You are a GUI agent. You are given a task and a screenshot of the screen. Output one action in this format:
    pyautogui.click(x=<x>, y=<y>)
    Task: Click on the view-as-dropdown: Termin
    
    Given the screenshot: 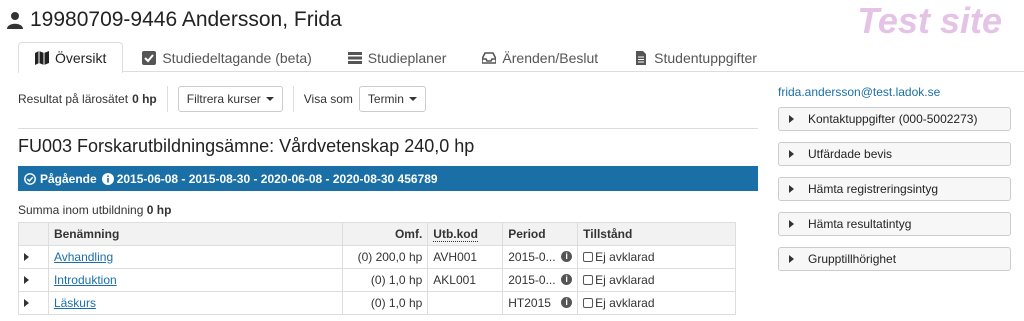 What is the action you would take?
    pyautogui.click(x=392, y=99)
    